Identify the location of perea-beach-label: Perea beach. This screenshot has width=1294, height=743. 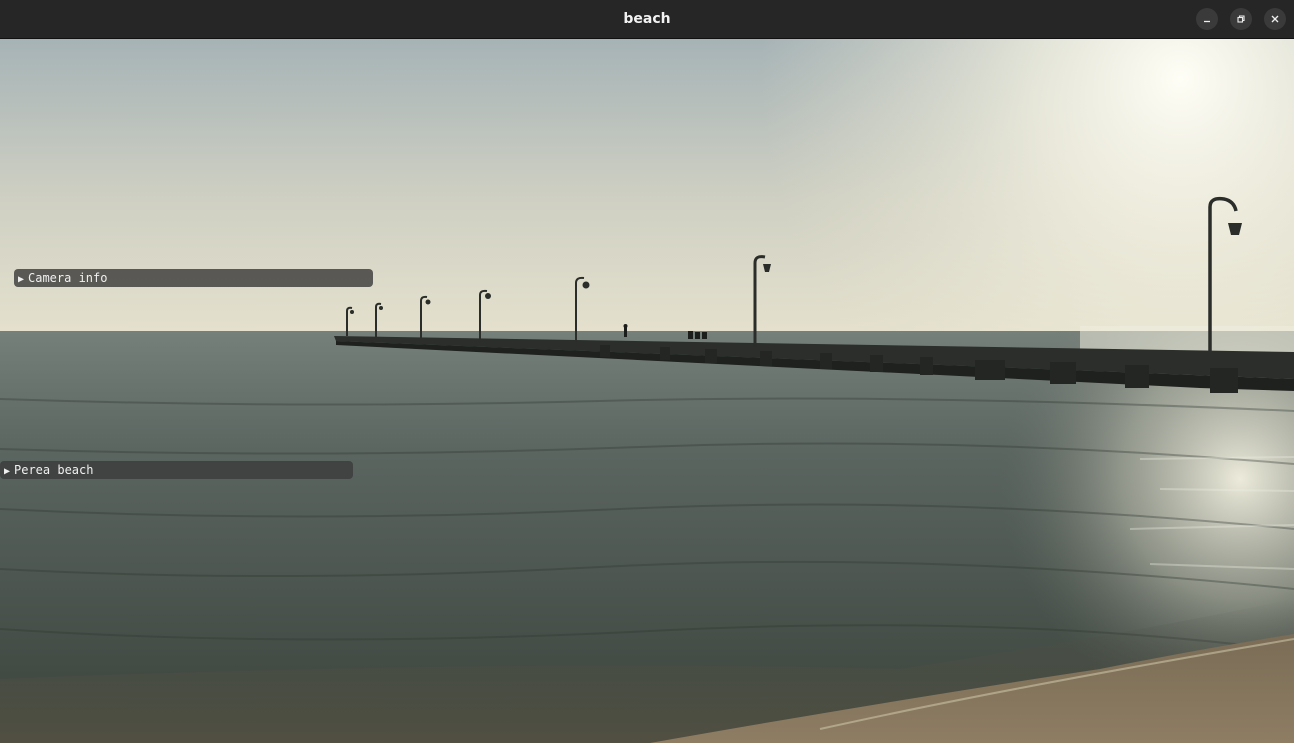
(54, 470).